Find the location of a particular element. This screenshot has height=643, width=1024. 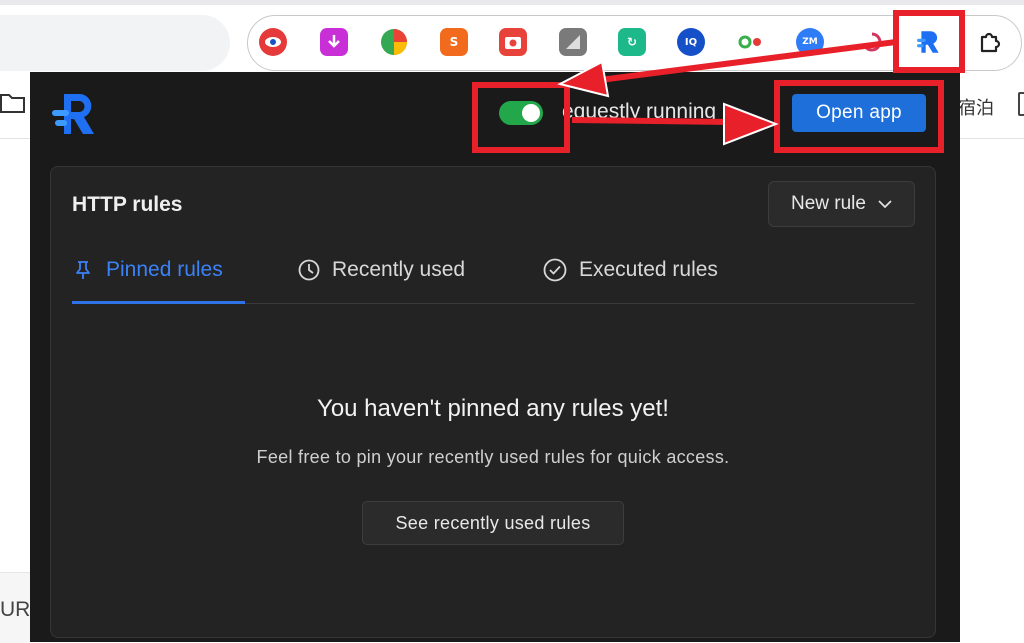

status-text: equestly running is located at coordinates (639, 111).